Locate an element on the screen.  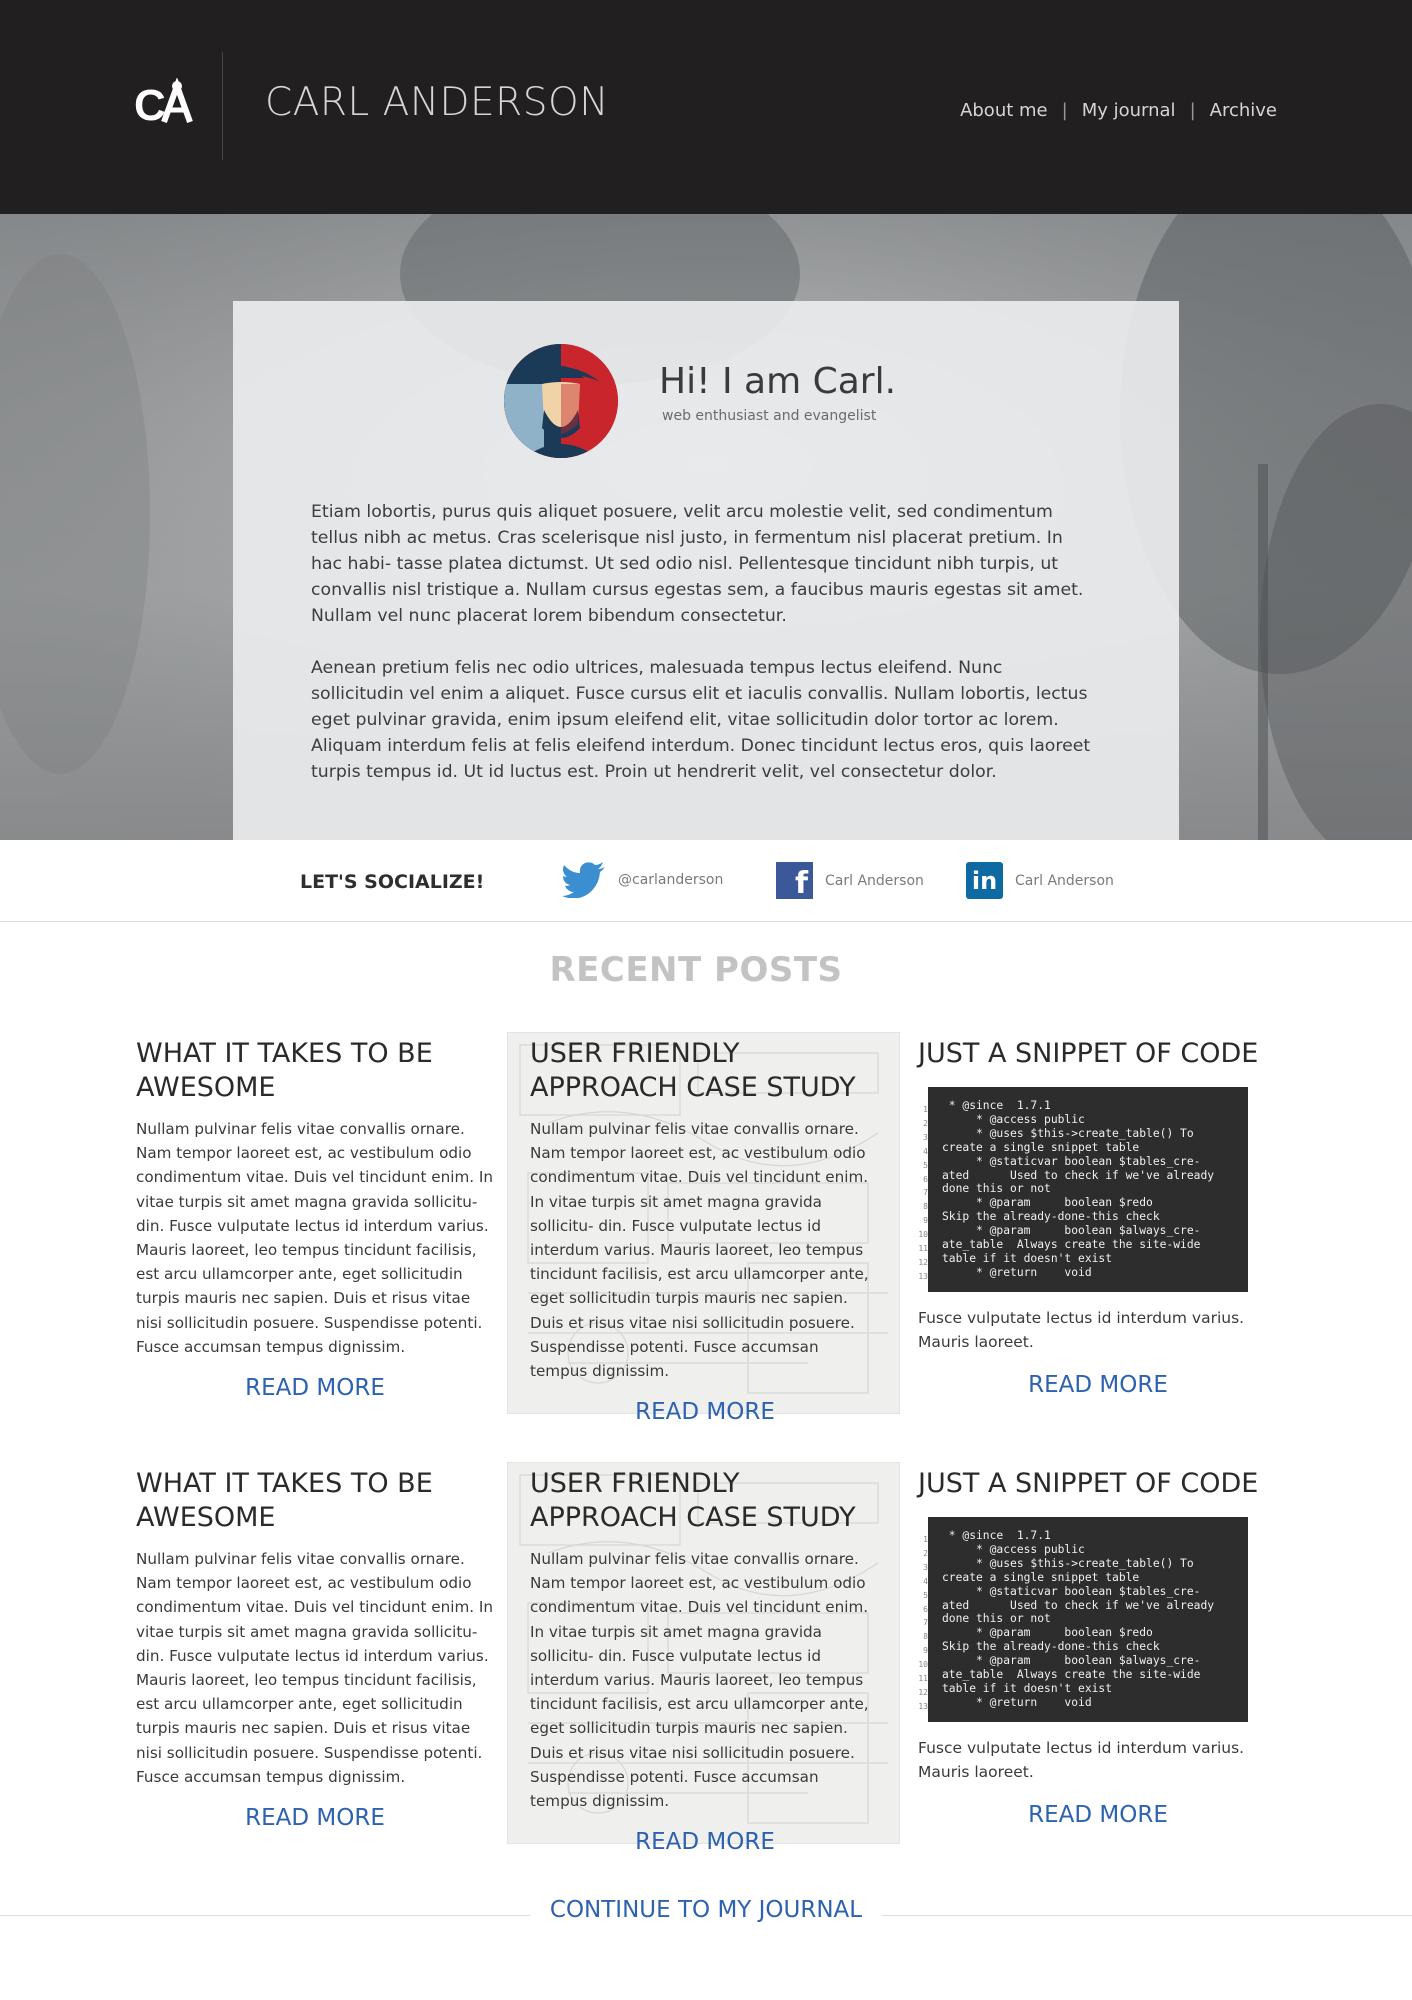
nav-my-journal: My journal is located at coordinates (1129, 110).